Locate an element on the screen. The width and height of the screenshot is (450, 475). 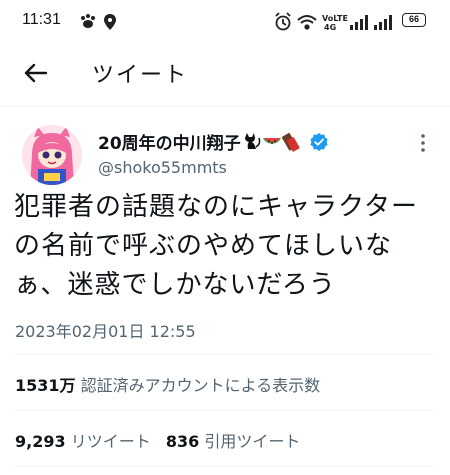
retweets-count: 9,293 is located at coordinates (40, 441).